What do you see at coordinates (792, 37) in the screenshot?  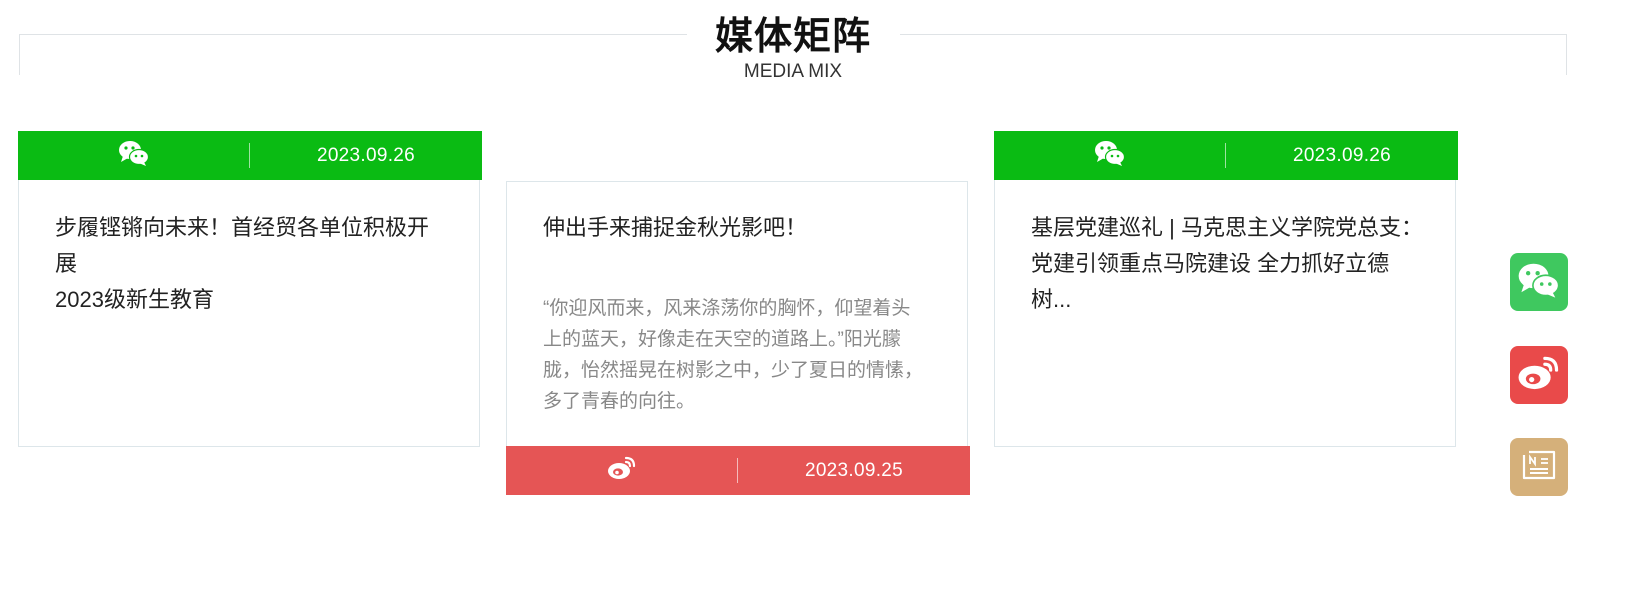 I see `section-title: 媒体矩阵` at bounding box center [792, 37].